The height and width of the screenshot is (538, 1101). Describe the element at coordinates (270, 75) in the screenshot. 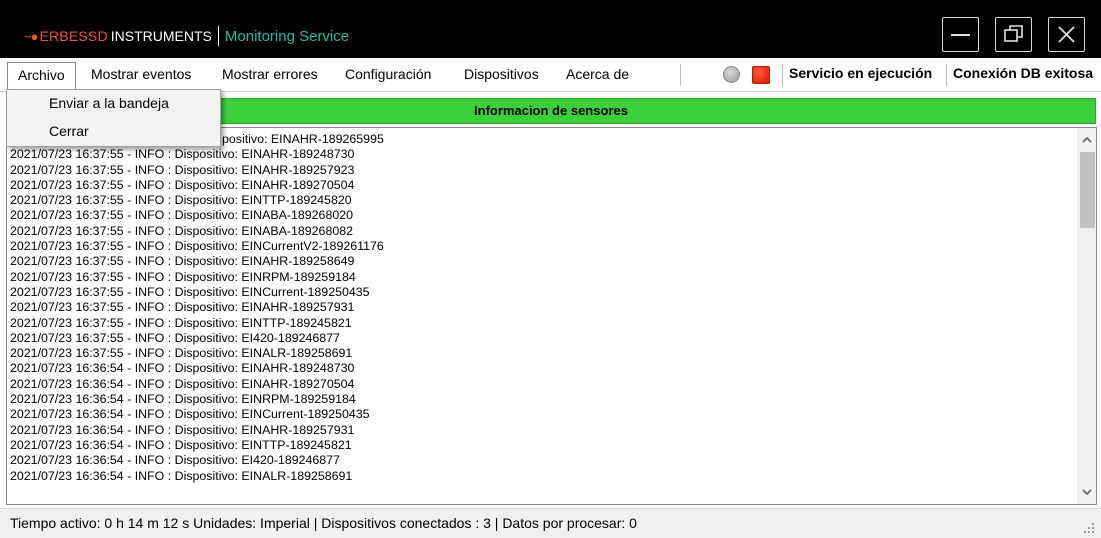

I see `menu-mostrar-errores: Mostrar errores` at that location.